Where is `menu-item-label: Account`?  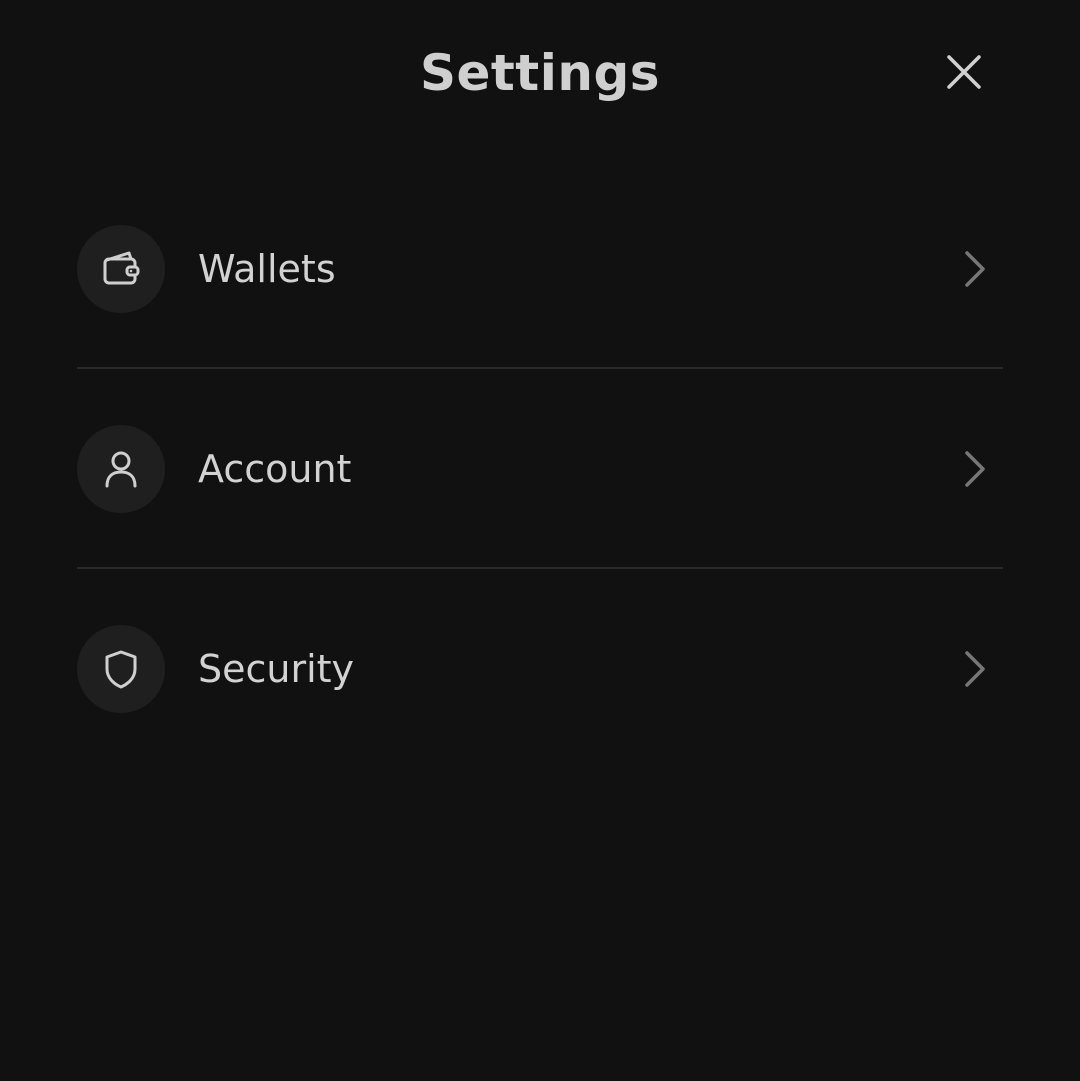 menu-item-label: Account is located at coordinates (275, 469).